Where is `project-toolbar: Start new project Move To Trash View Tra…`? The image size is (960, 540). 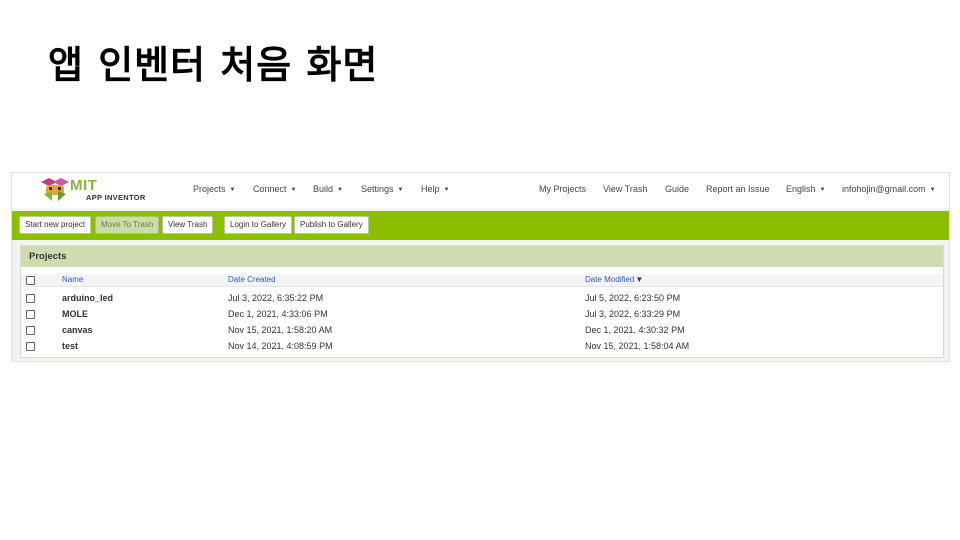
project-toolbar: Start new project Move To Trash View Tra… is located at coordinates (480, 225).